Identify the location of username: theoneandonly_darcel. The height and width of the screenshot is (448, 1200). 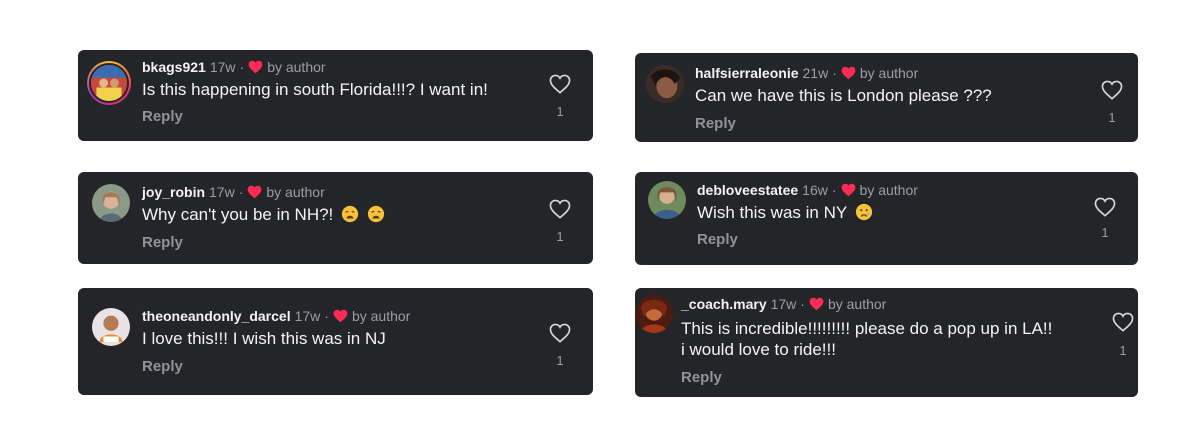
(216, 316).